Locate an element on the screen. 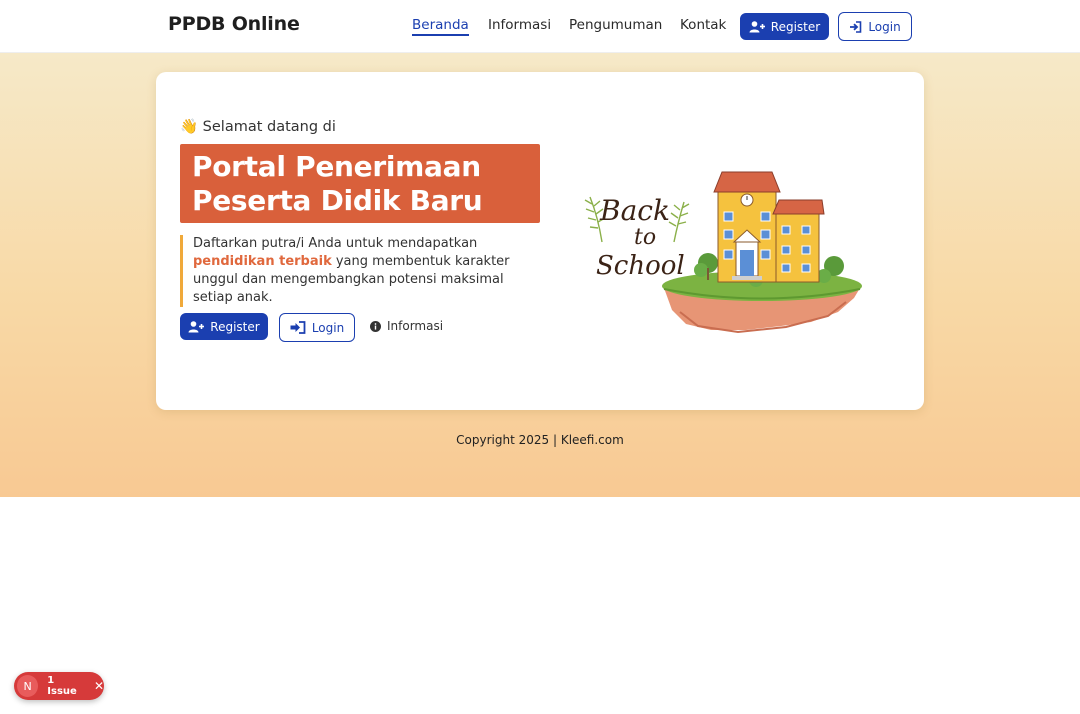 This screenshot has height=714, width=1080. leaf-sprig-right is located at coordinates (679, 222).